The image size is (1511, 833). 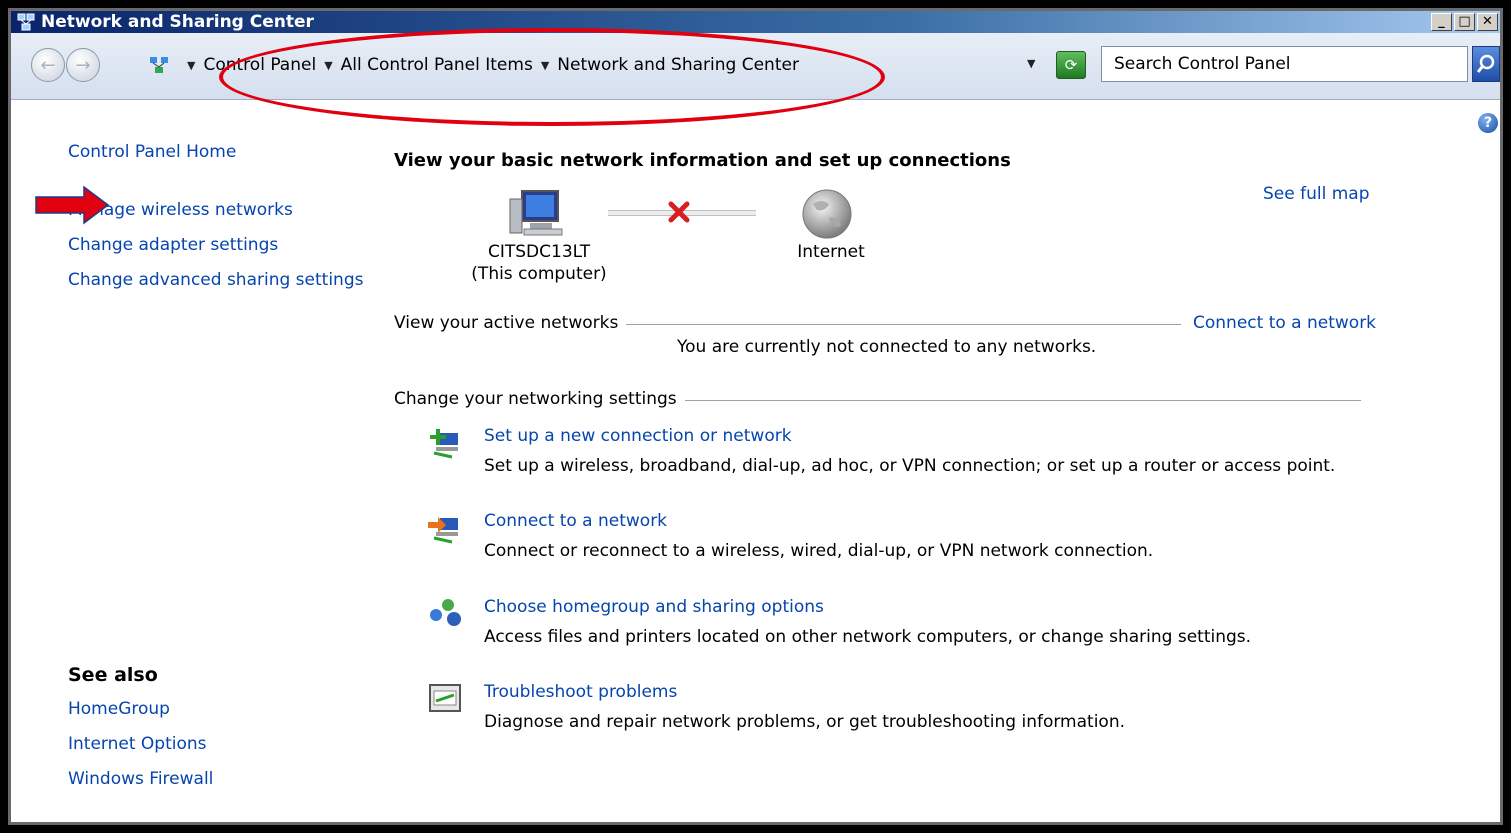 What do you see at coordinates (755, 22) in the screenshot?
I see `title-bar: Network and Sharing Center _ □ ✕` at bounding box center [755, 22].